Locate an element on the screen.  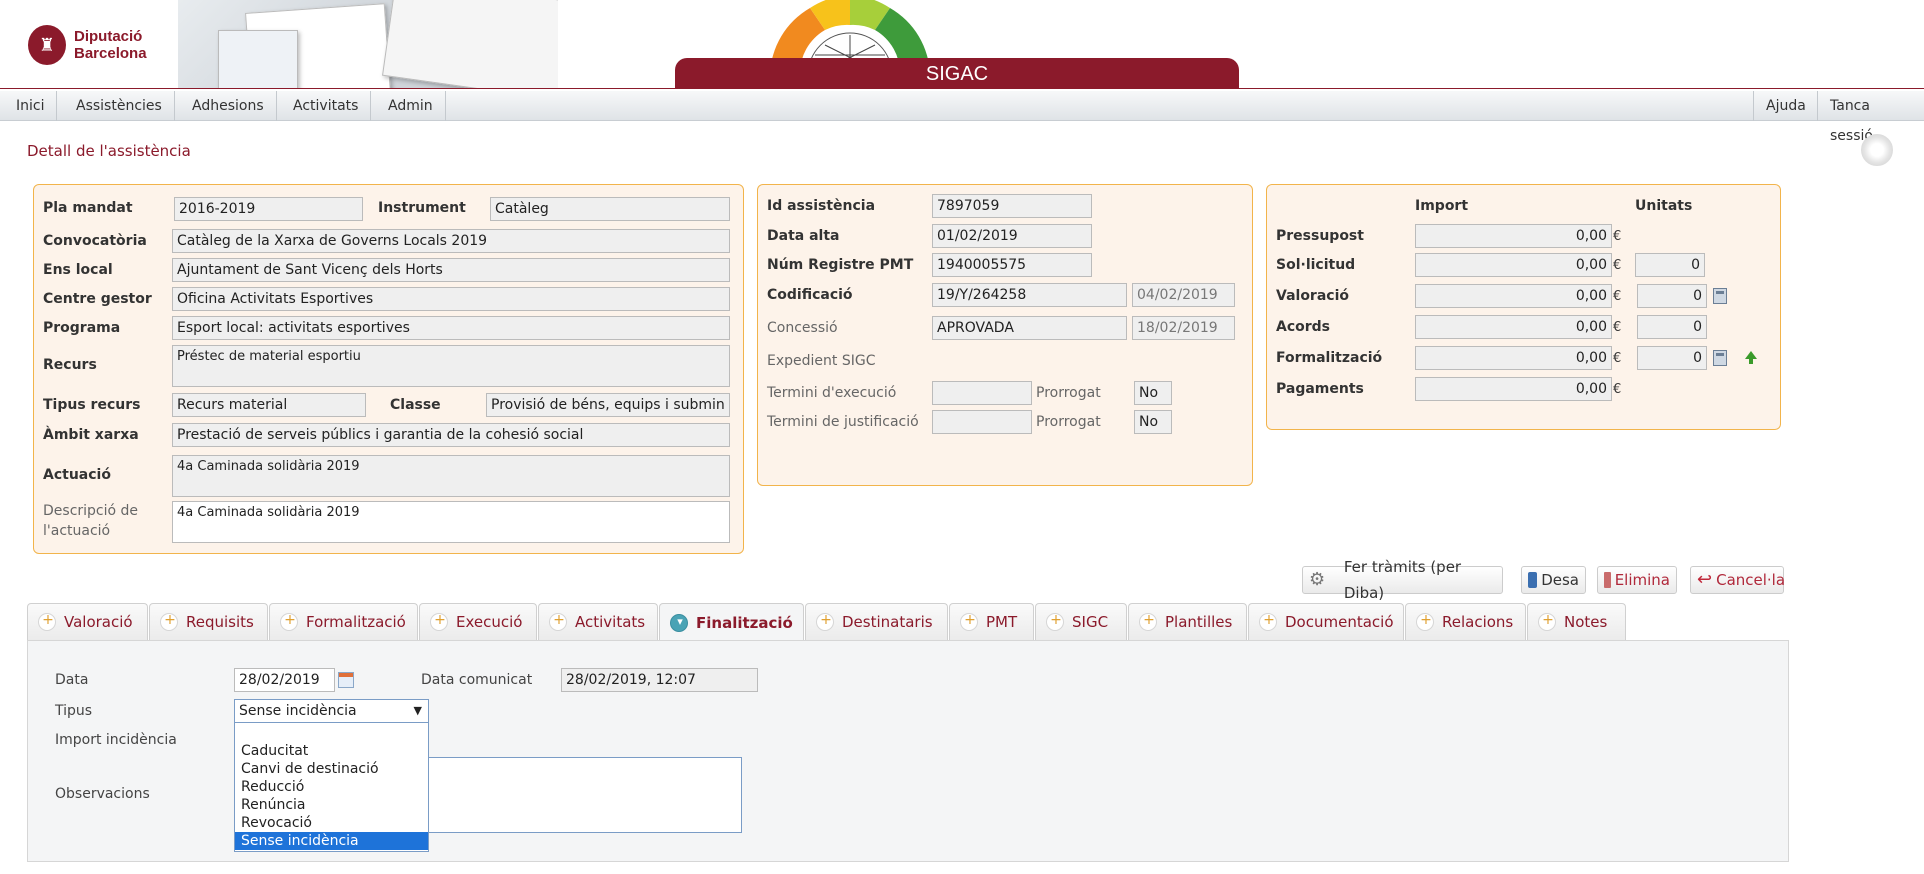
tipus-option: Canvi de destinació is located at coordinates (331, 769).